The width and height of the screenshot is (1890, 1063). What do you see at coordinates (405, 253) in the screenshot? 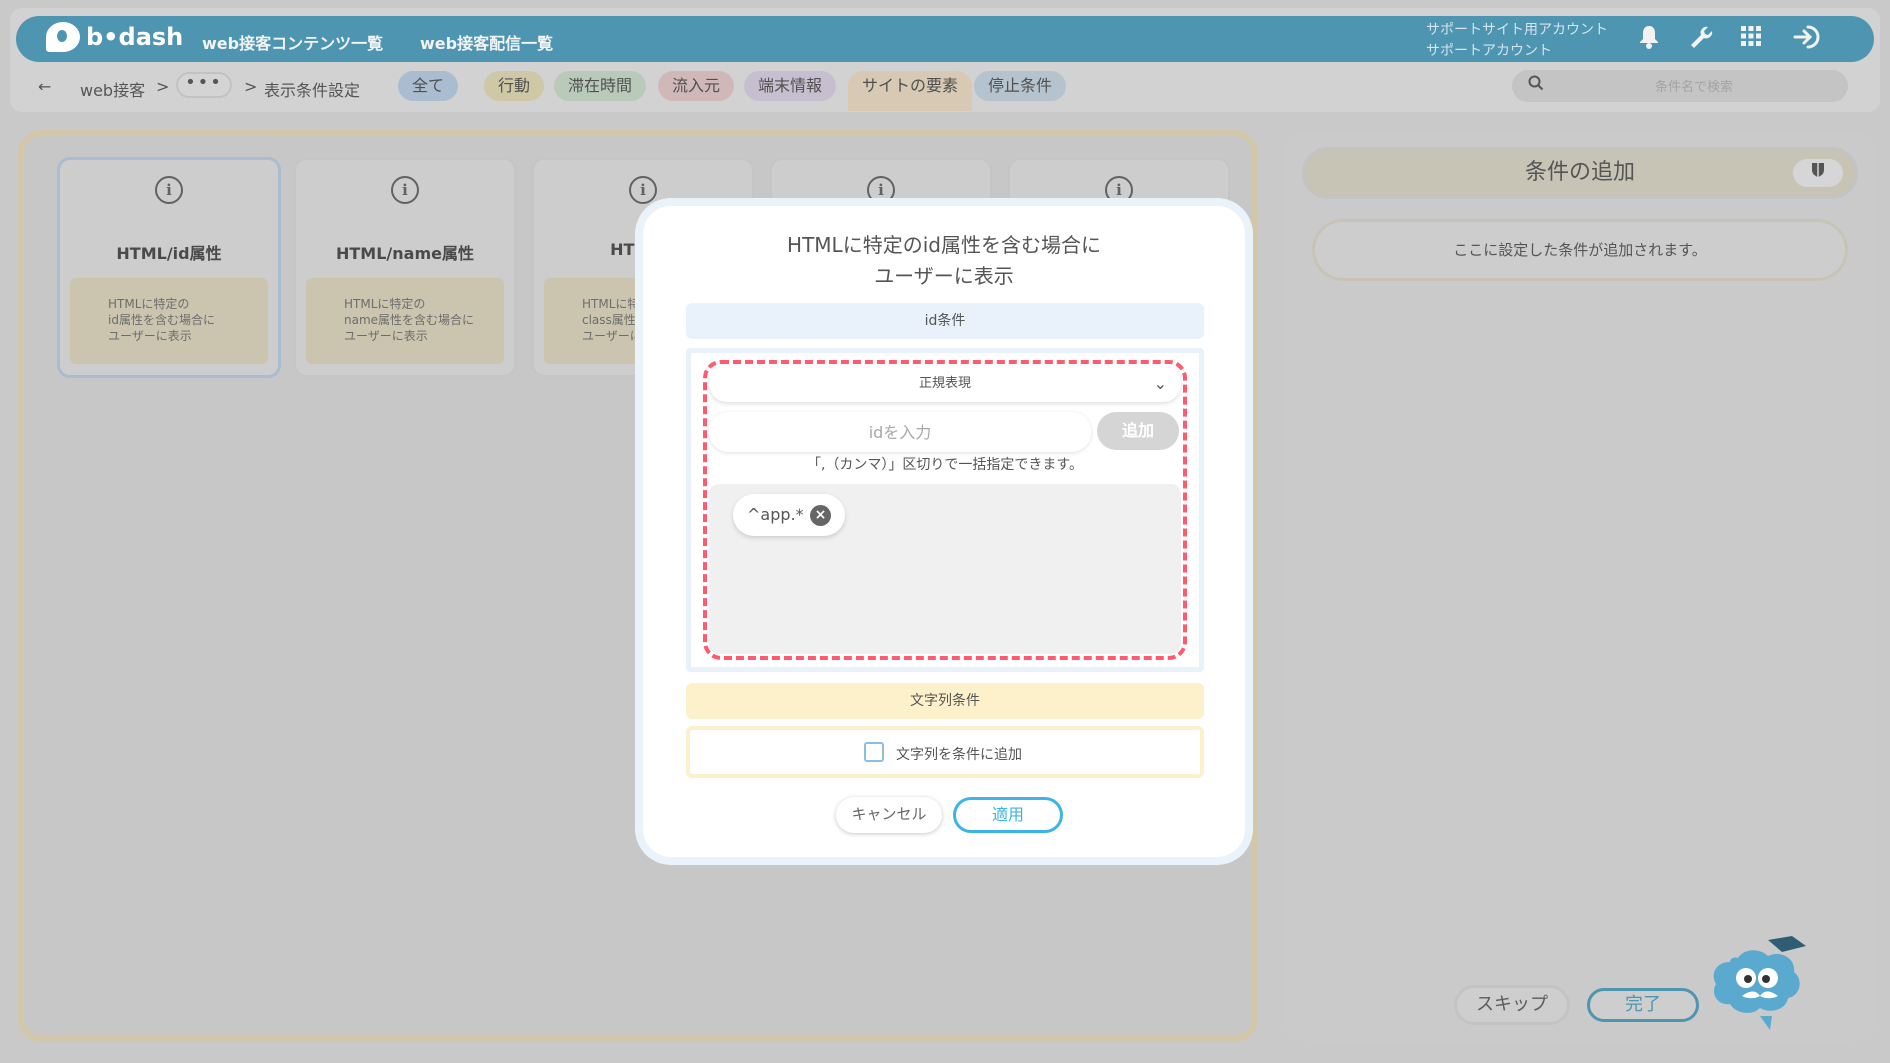
I see `card-title: HTML/name属性` at bounding box center [405, 253].